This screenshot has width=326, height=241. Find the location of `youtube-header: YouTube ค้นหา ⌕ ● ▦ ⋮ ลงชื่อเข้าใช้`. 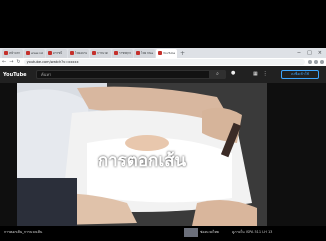

youtube-header: YouTube ค้นหา ⌕ ● ▦ ⋮ ลงชื่อเข้าใช้ is located at coordinates (163, 74).